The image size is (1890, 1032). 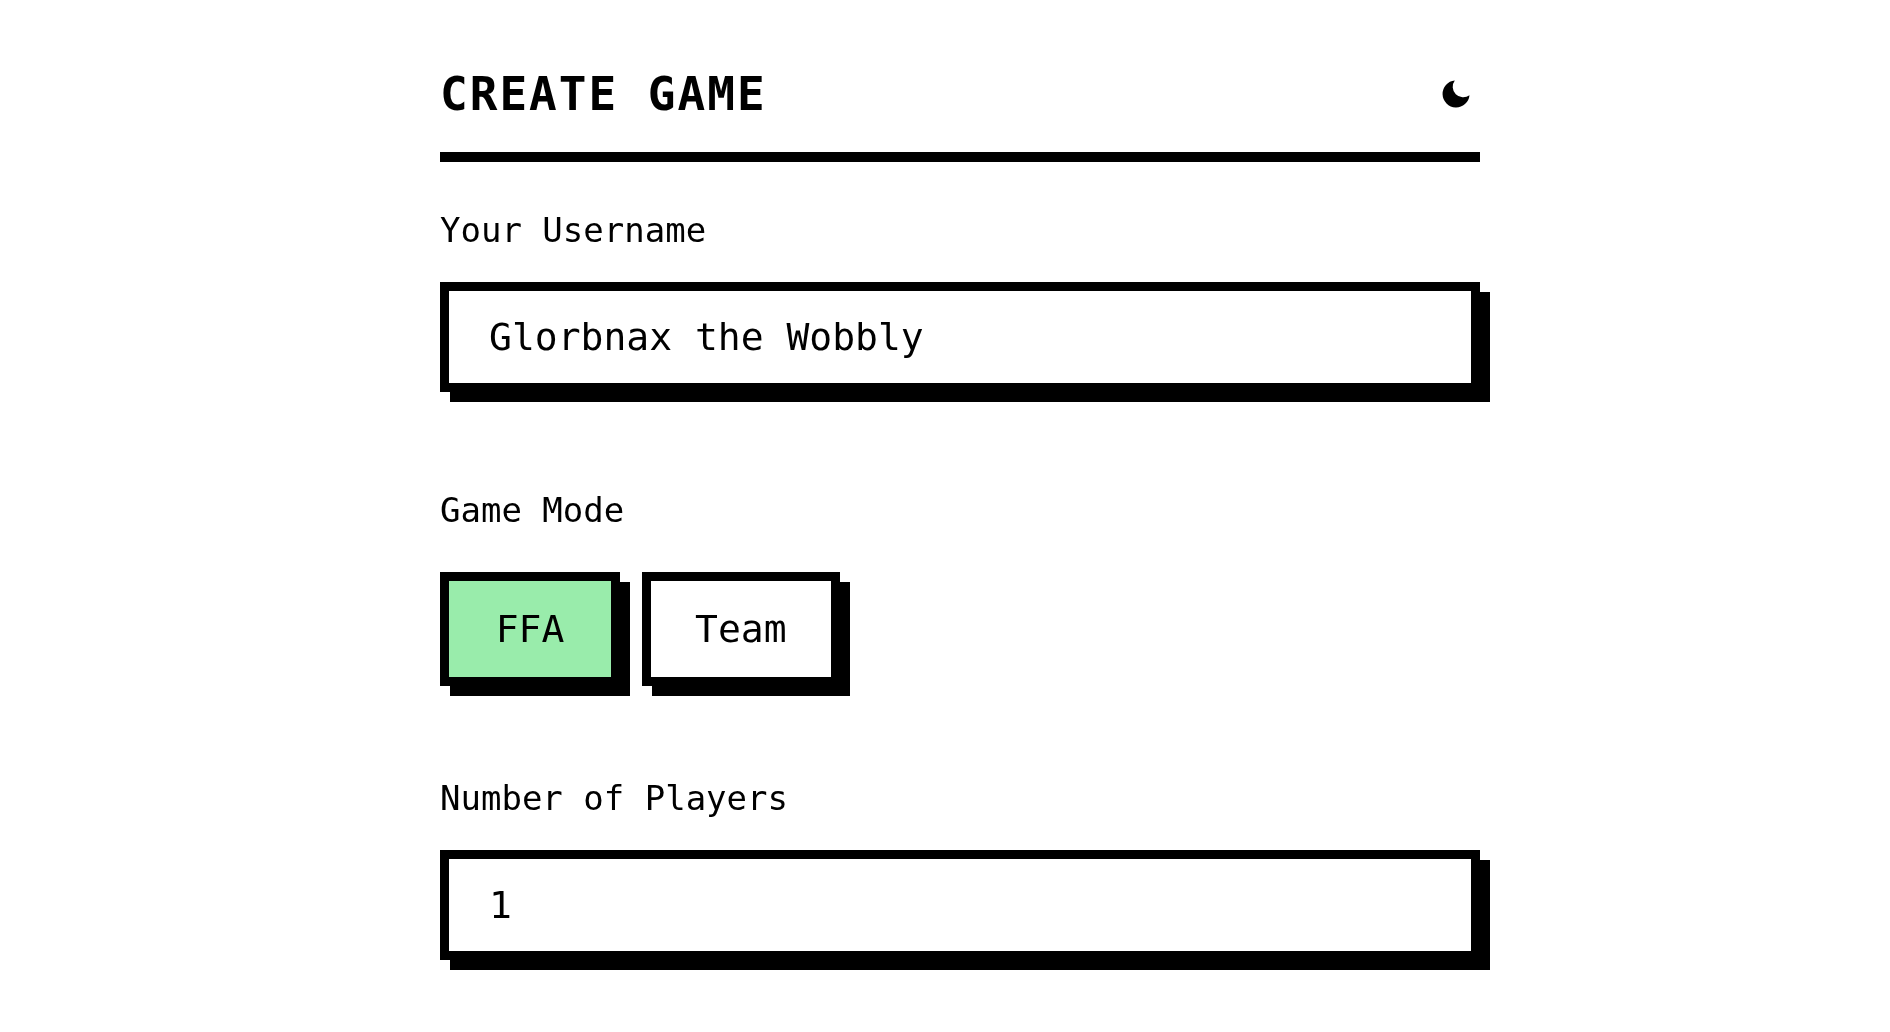 What do you see at coordinates (614, 798) in the screenshot?
I see `field-label: Number of Players` at bounding box center [614, 798].